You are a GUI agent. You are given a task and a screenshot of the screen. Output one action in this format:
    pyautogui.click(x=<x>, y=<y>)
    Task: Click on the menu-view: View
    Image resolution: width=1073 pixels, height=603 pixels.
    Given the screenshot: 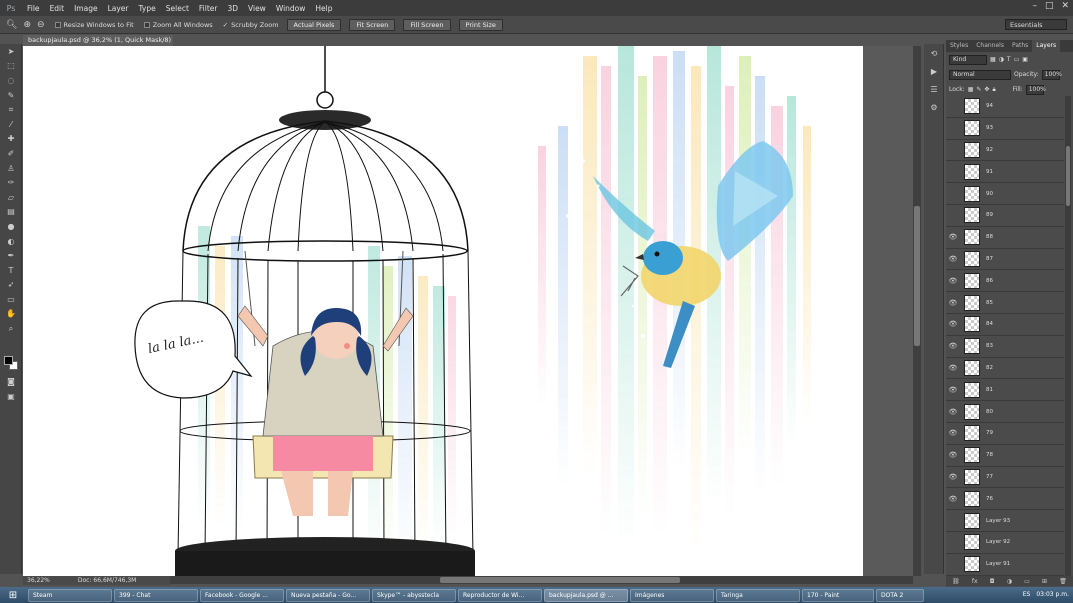 What is the action you would take?
    pyautogui.click(x=257, y=8)
    